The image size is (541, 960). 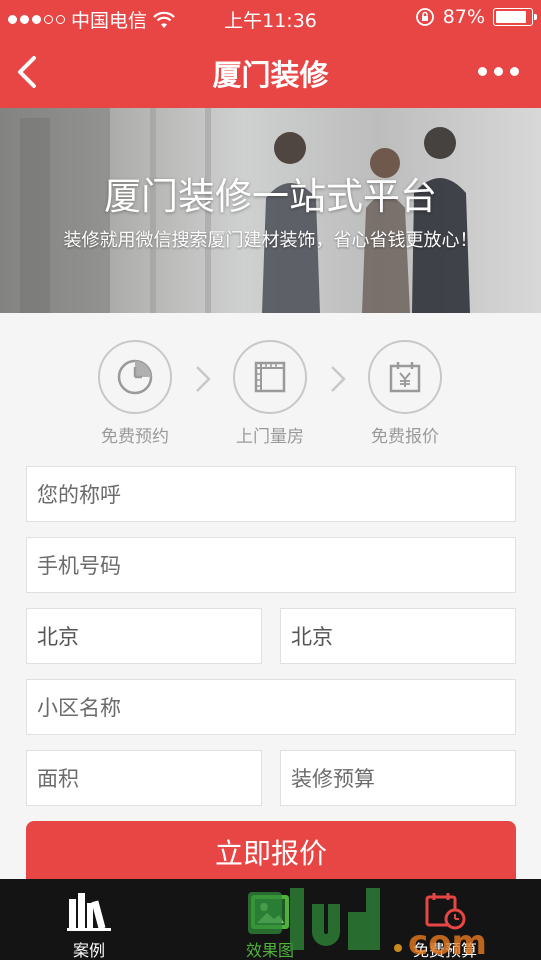 What do you see at coordinates (271, 707) in the screenshot?
I see `community-field: 小区名称` at bounding box center [271, 707].